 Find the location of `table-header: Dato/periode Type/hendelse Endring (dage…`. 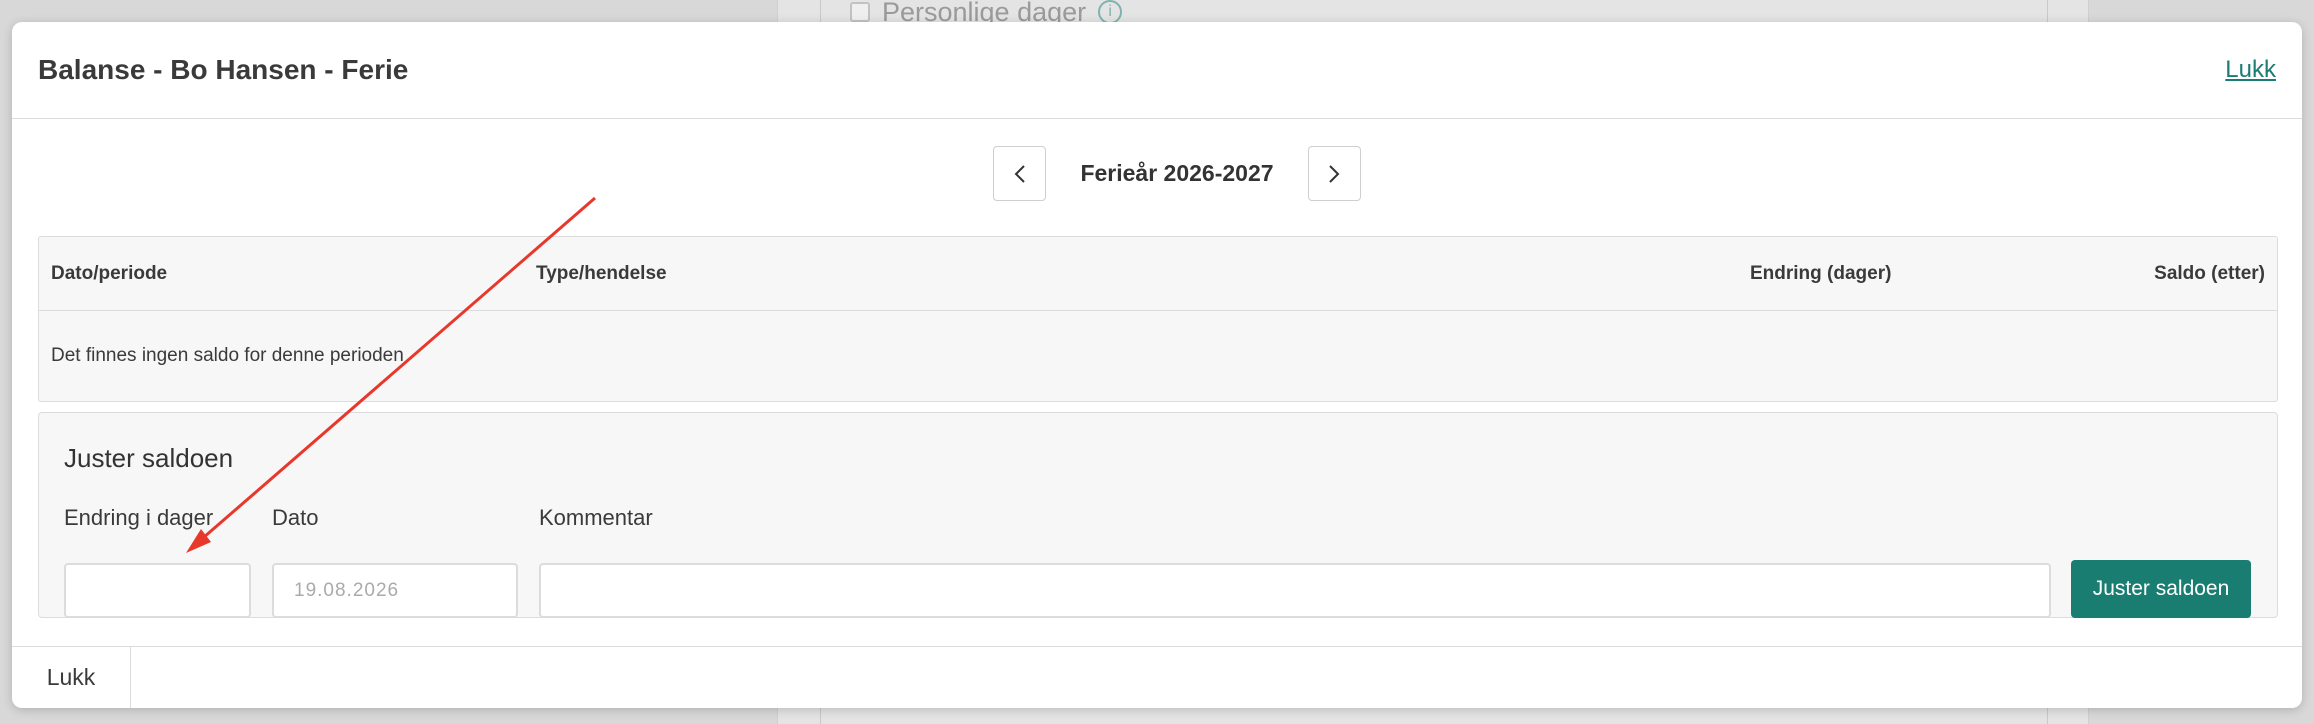

table-header: Dato/periode Type/hendelse Endring (dage… is located at coordinates (1158, 274).